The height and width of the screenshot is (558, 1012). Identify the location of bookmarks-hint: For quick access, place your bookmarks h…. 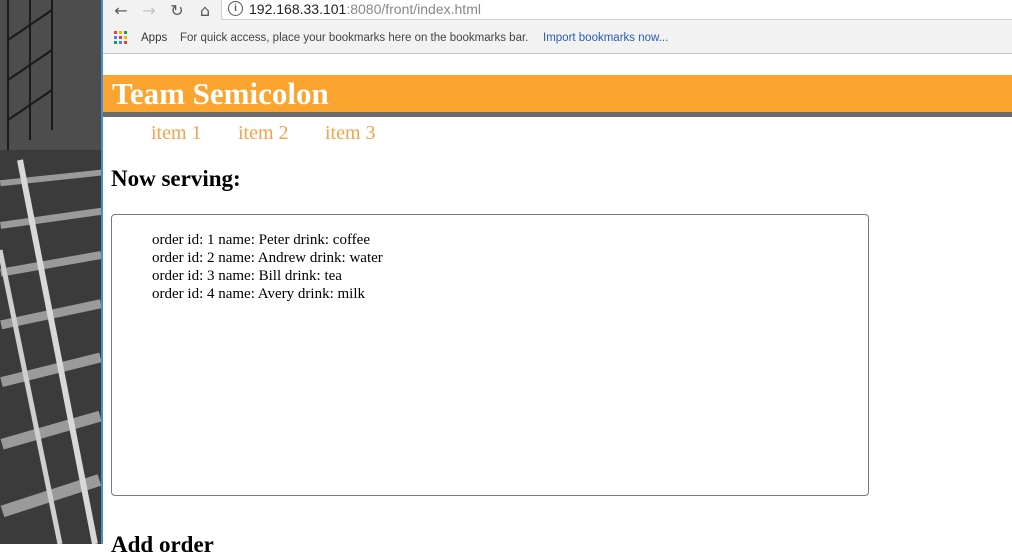
(354, 38).